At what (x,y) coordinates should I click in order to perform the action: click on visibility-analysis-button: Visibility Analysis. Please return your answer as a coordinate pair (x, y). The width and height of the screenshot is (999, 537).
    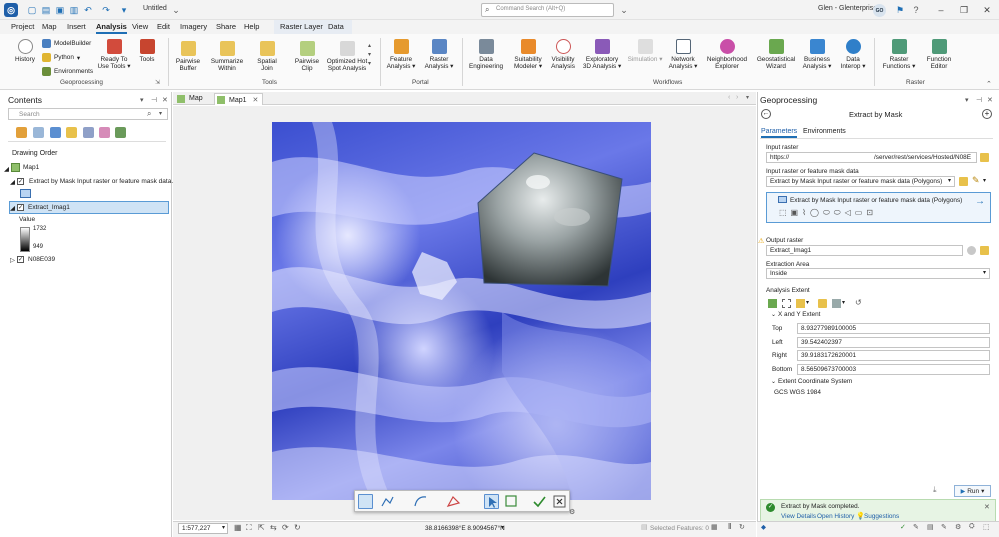
    Looking at the image, I should click on (563, 54).